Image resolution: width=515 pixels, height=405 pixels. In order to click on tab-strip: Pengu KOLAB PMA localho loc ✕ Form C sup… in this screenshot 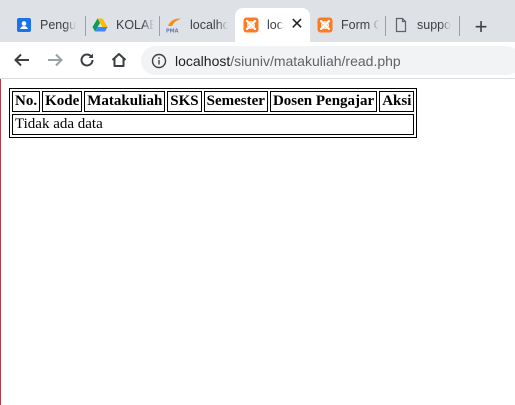, I will do `click(257, 21)`.